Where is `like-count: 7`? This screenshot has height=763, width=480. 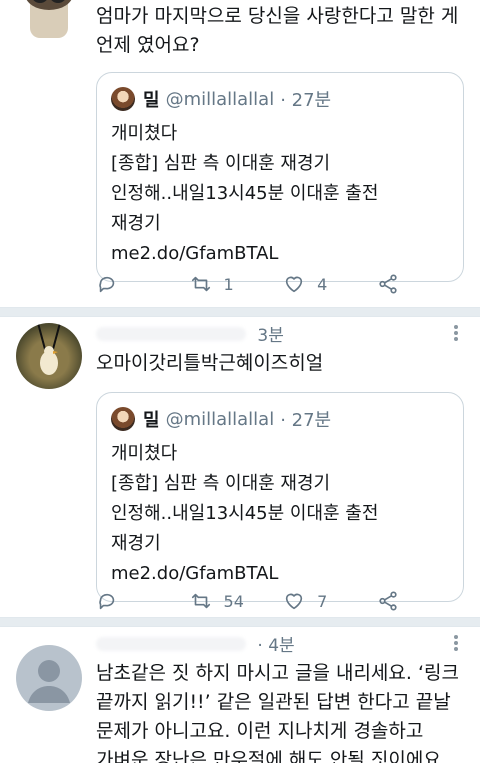
like-count: 7 is located at coordinates (322, 601).